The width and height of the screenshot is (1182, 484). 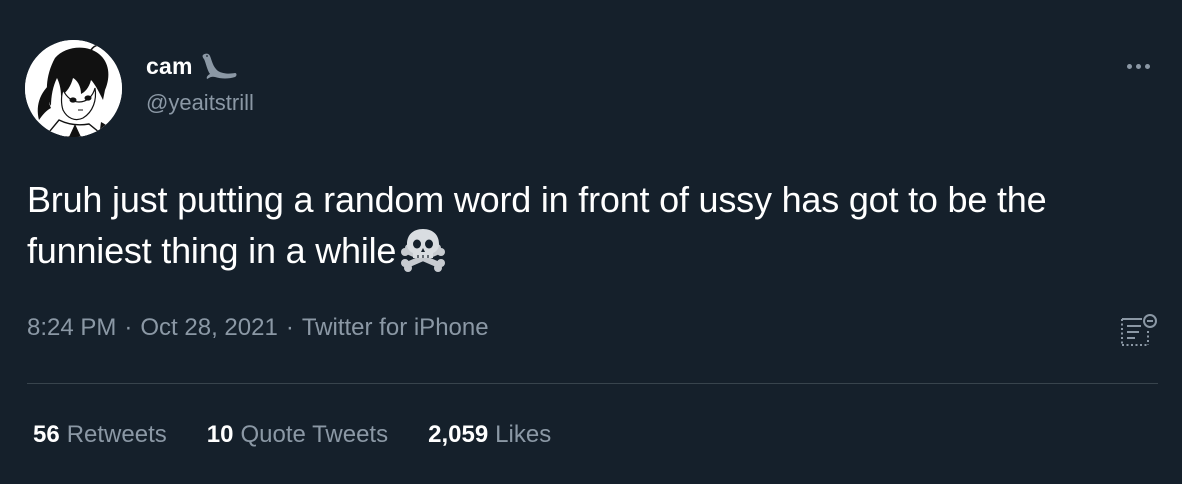 I want to click on retweets-label: Retweets, so click(x=116, y=434).